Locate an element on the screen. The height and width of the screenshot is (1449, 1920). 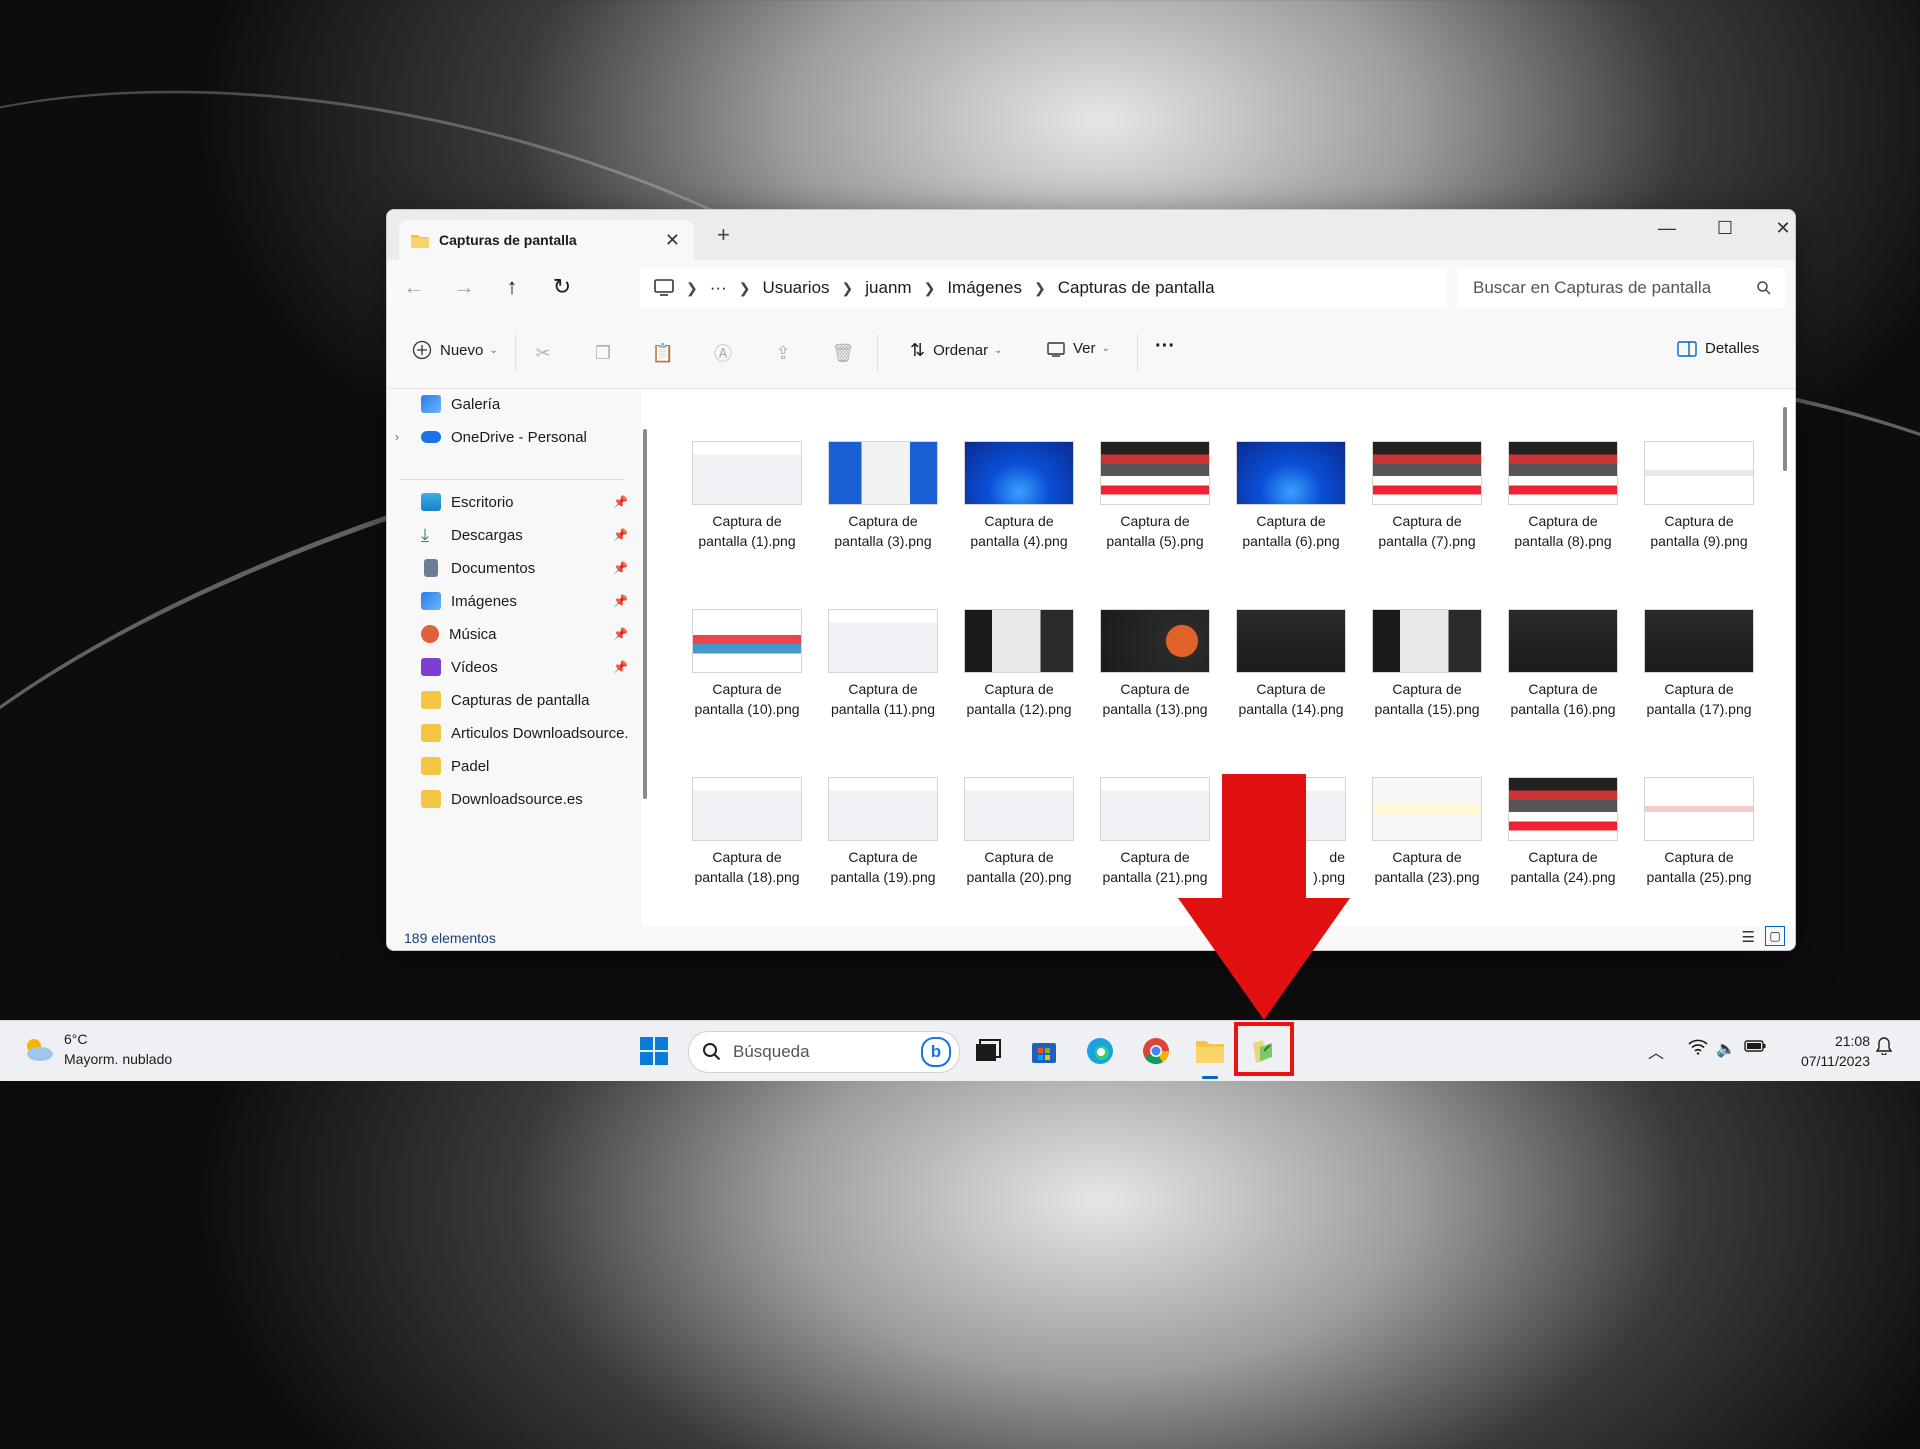
battery-icon is located at coordinates (1755, 1048).